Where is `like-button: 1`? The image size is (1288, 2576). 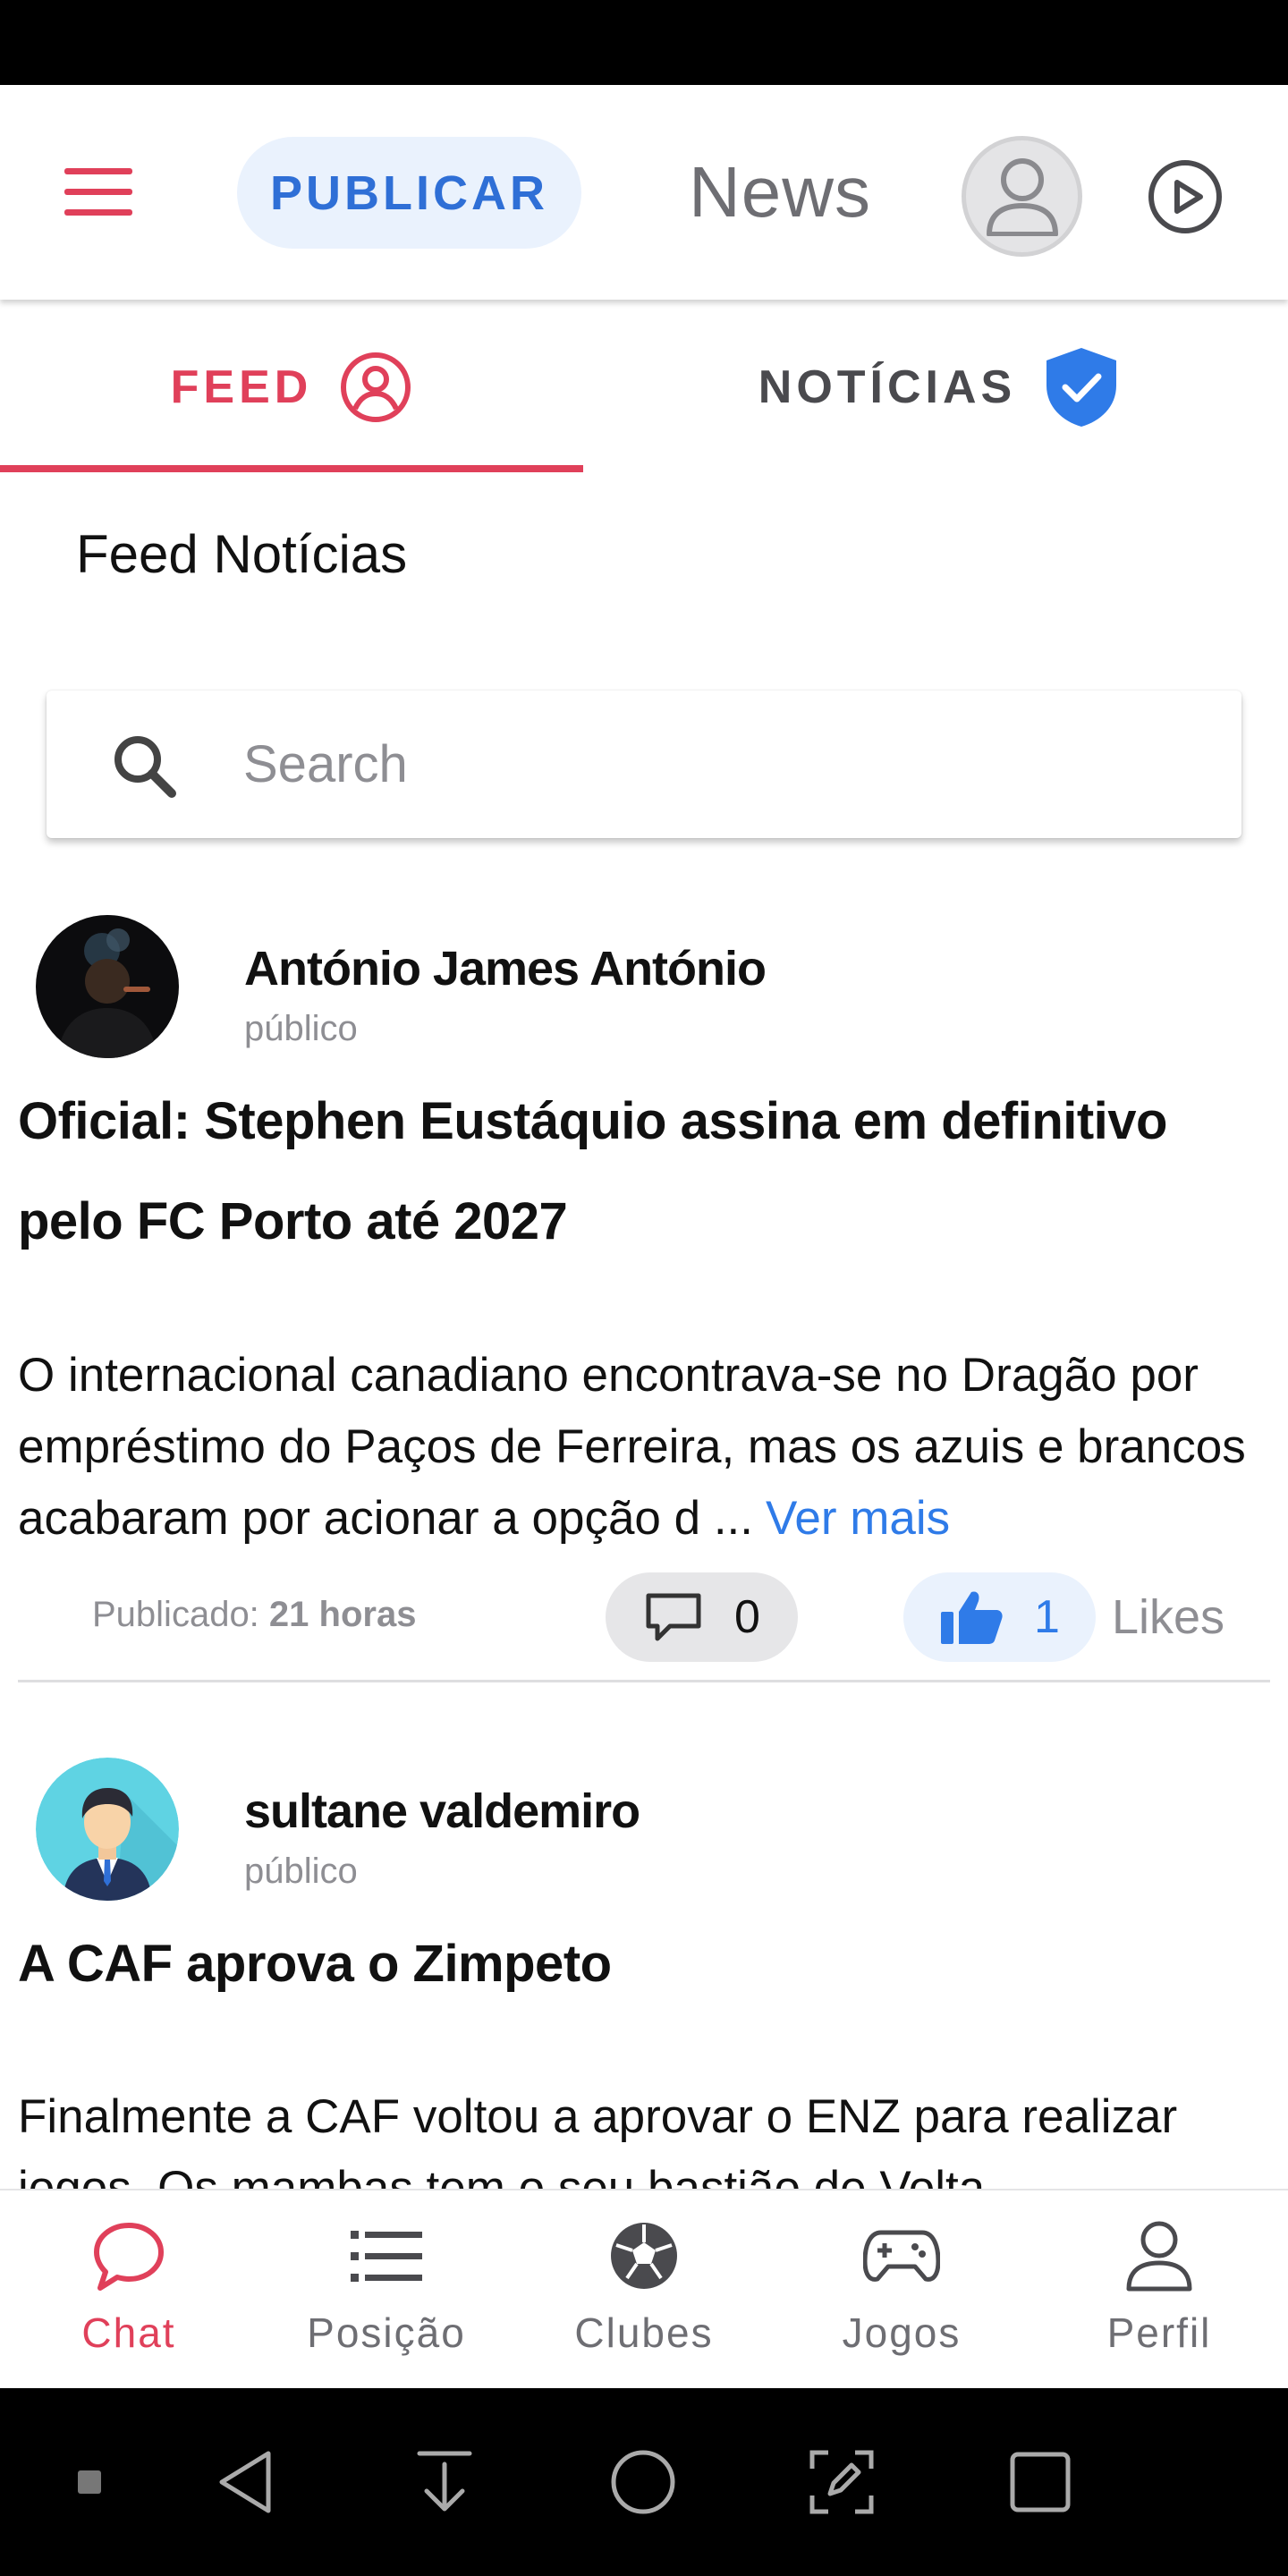
like-button: 1 is located at coordinates (999, 1617).